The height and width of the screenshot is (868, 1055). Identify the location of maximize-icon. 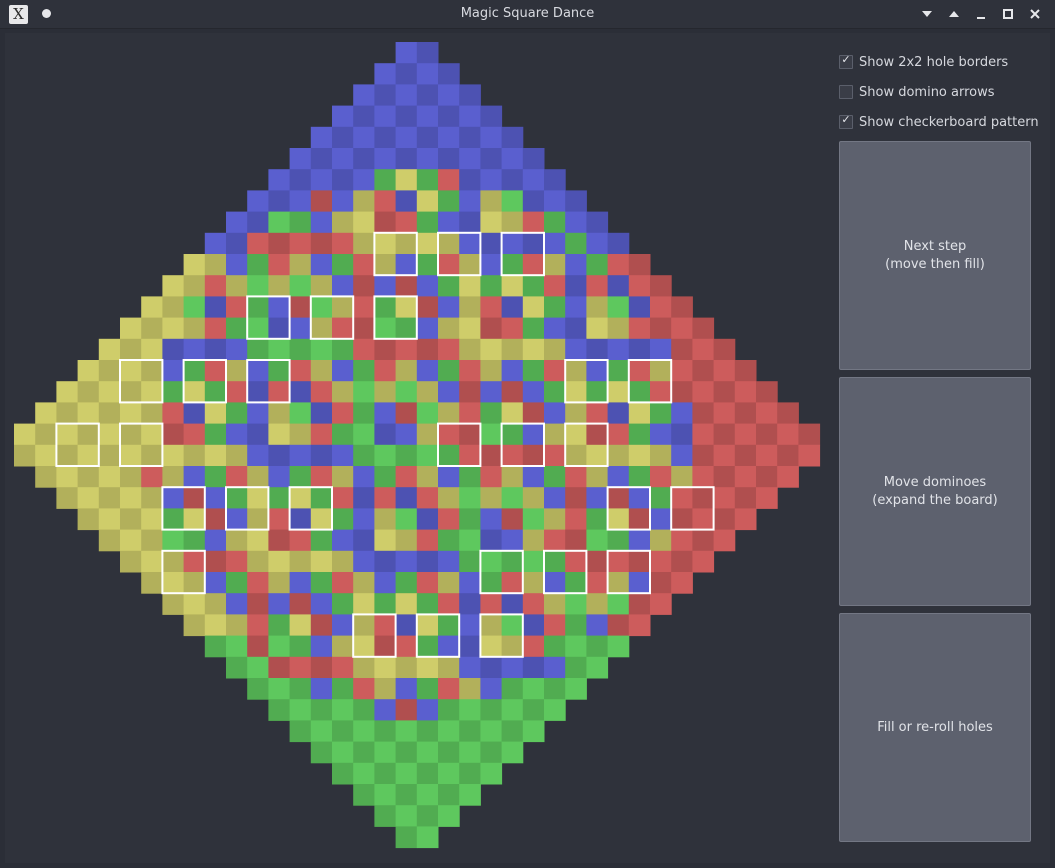
(1008, 14).